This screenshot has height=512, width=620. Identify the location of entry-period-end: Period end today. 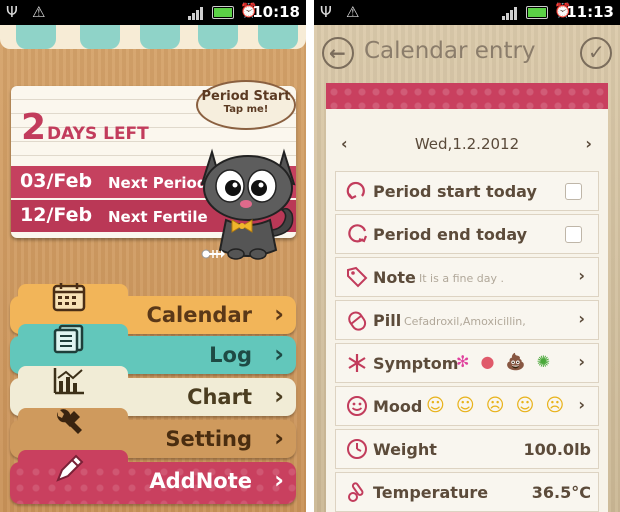
(467, 234).